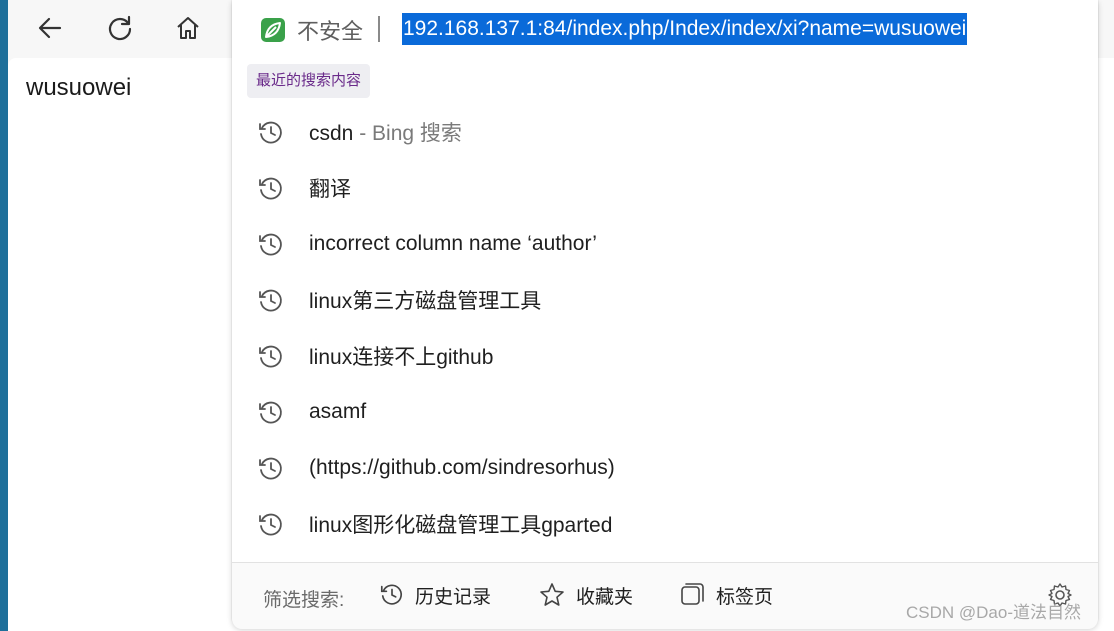 The image size is (1114, 631). What do you see at coordinates (379, 29) in the screenshot?
I see `address-separator` at bounding box center [379, 29].